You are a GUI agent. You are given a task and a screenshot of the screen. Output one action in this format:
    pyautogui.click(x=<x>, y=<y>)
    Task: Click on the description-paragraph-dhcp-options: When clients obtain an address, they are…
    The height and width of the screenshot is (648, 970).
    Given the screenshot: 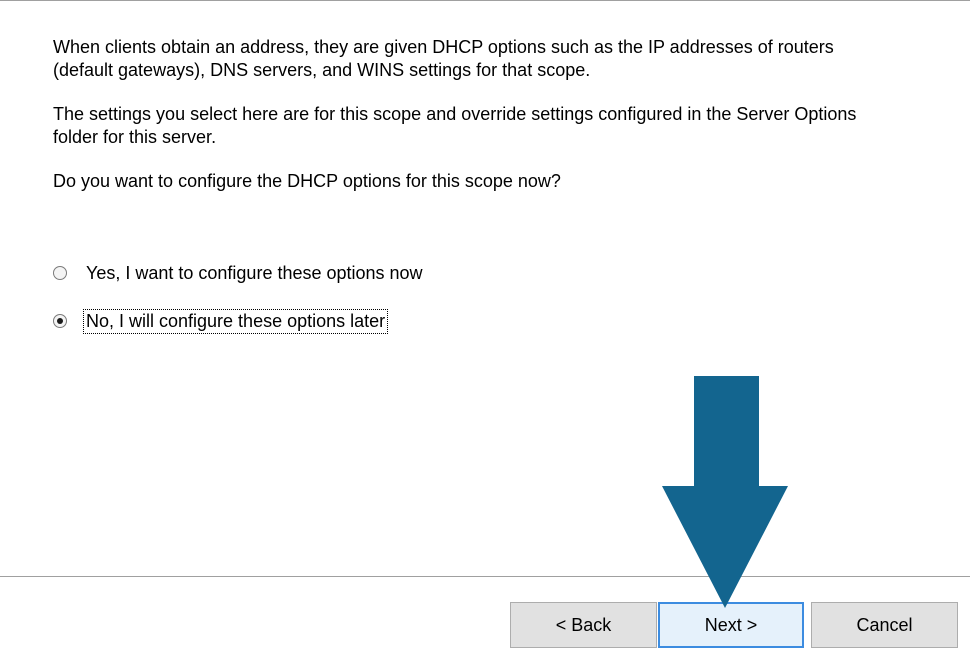 What is the action you would take?
    pyautogui.click(x=443, y=58)
    